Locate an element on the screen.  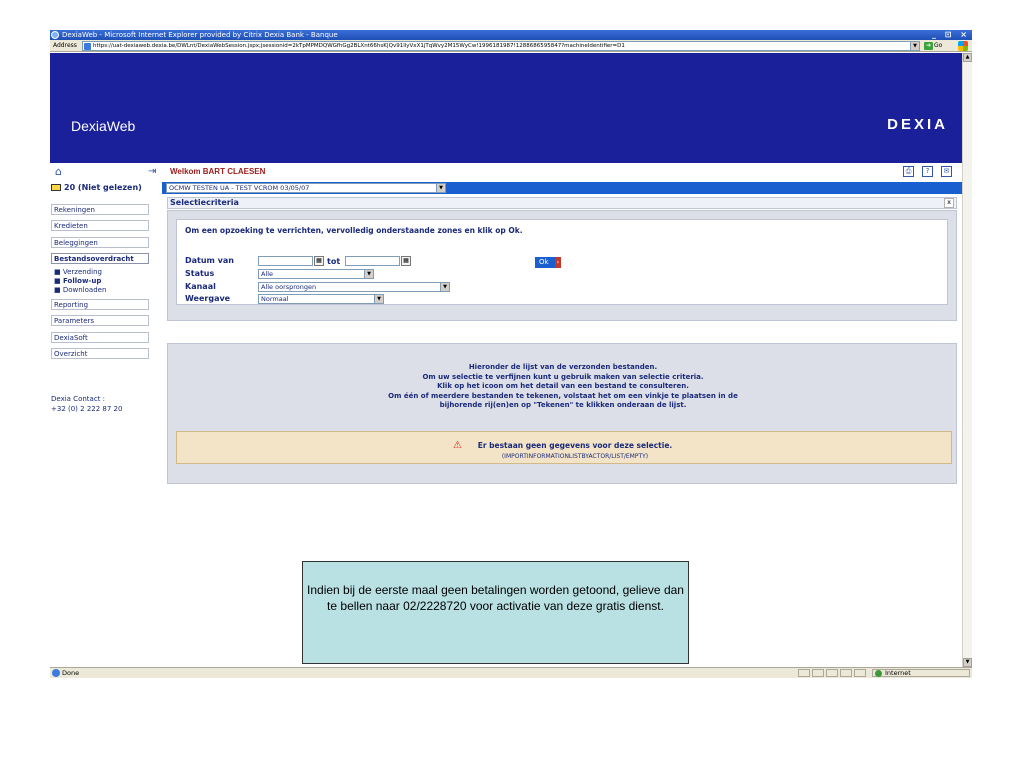
date-to-input is located at coordinates (372, 261).